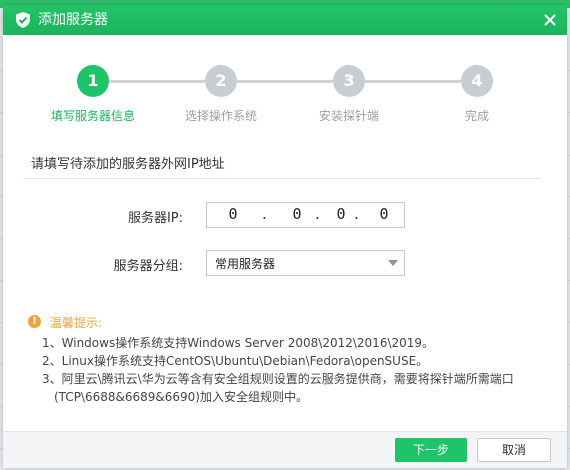 The height and width of the screenshot is (470, 570). What do you see at coordinates (341, 214) in the screenshot?
I see `ip-octet-3: 0` at bounding box center [341, 214].